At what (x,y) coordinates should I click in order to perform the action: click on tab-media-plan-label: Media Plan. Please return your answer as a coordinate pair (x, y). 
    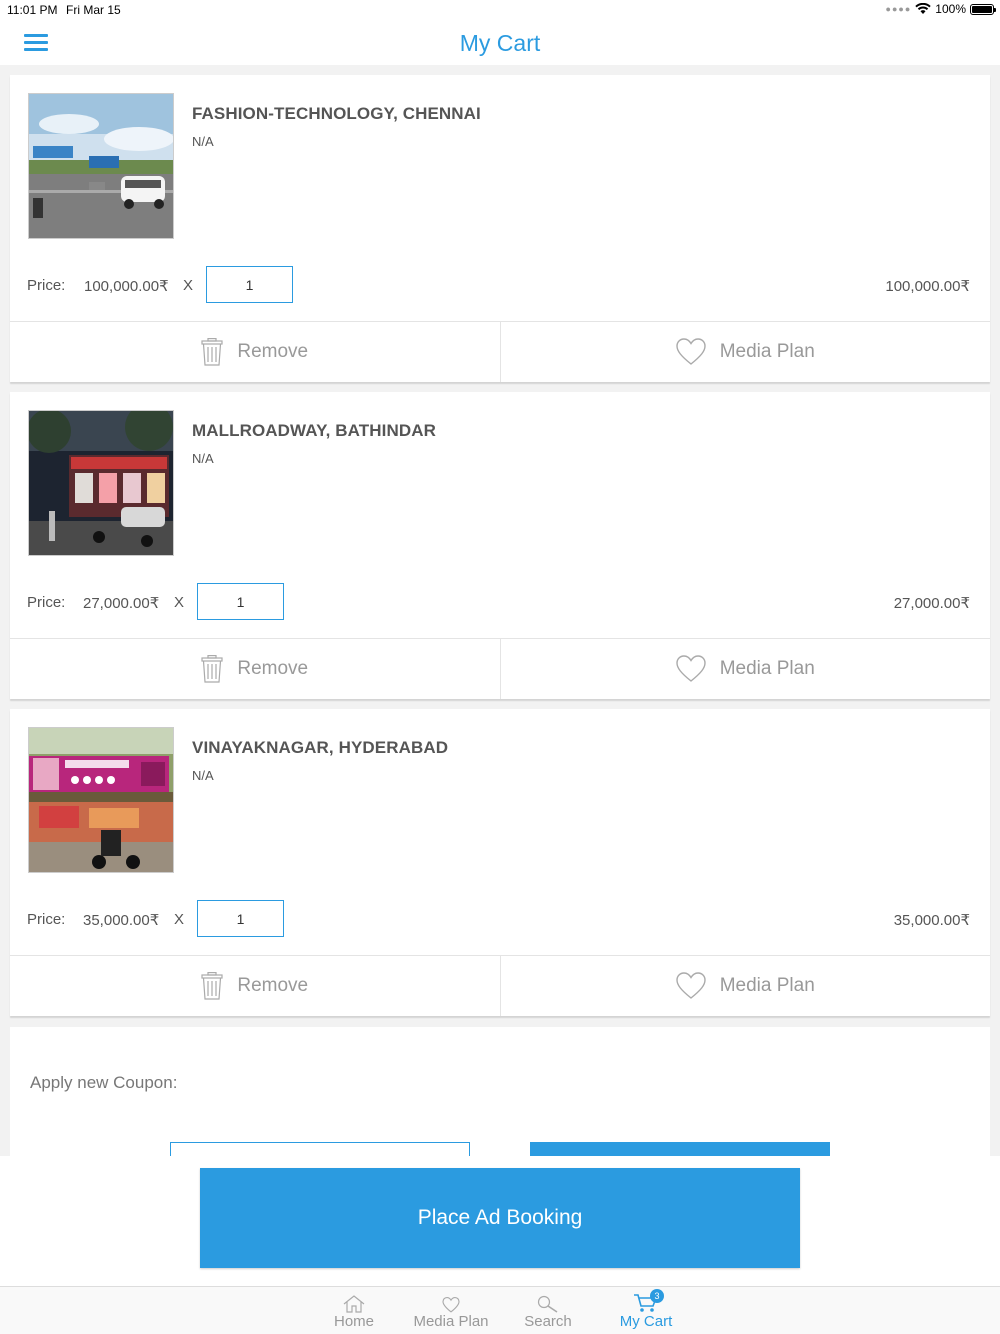
    Looking at the image, I should click on (451, 1321).